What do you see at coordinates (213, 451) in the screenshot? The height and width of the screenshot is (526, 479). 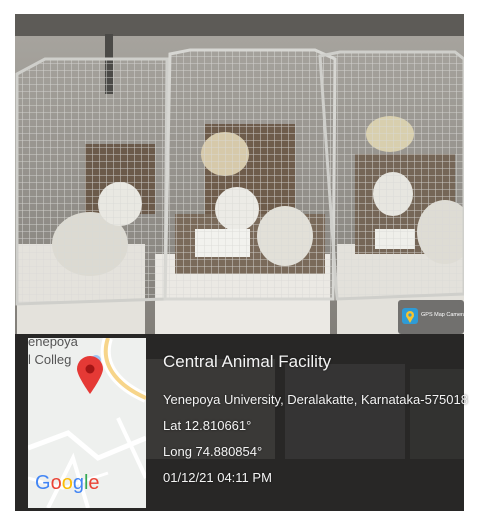 I see `longitude-line: Long 74.880854°` at bounding box center [213, 451].